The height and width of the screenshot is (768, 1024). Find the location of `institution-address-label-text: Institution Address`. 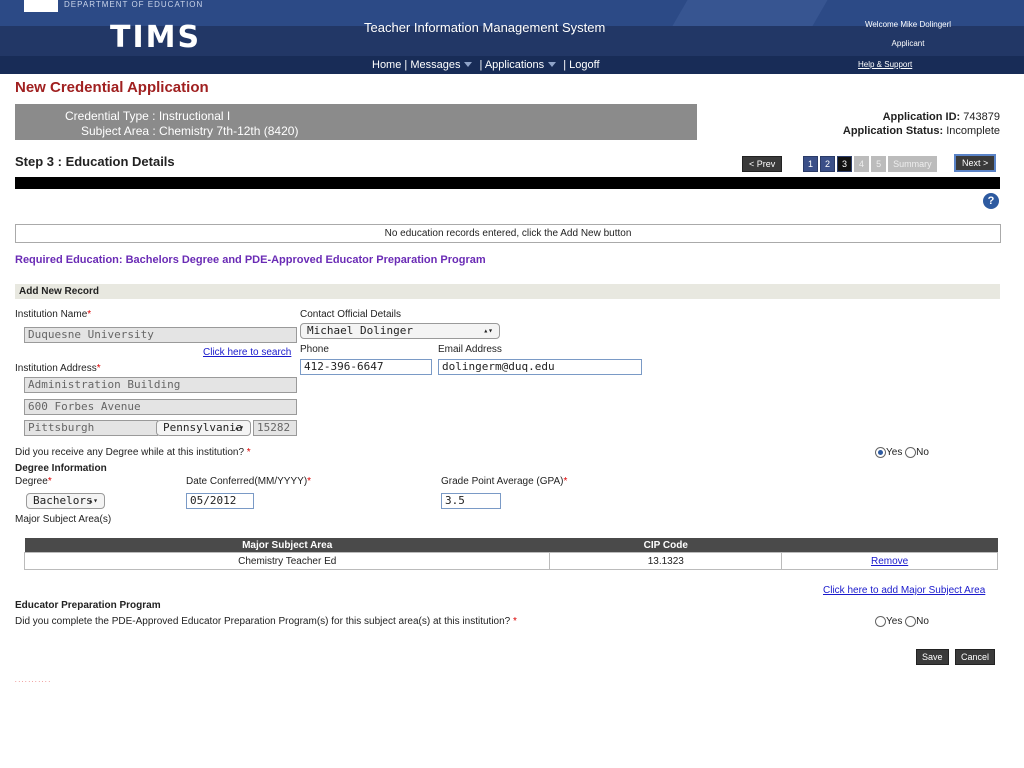

institution-address-label-text: Institution Address is located at coordinates (56, 368).